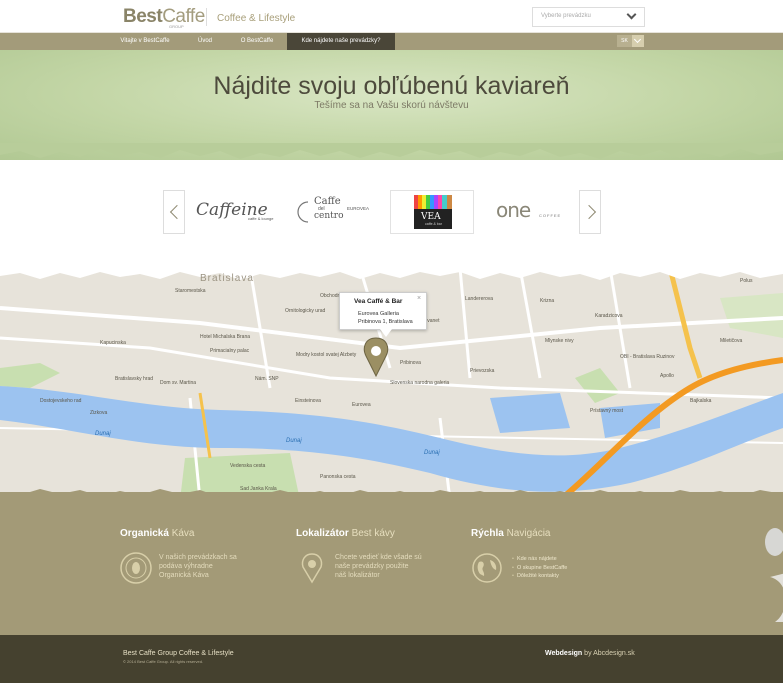  I want to click on torn-paper-edge, so click(391, 151).